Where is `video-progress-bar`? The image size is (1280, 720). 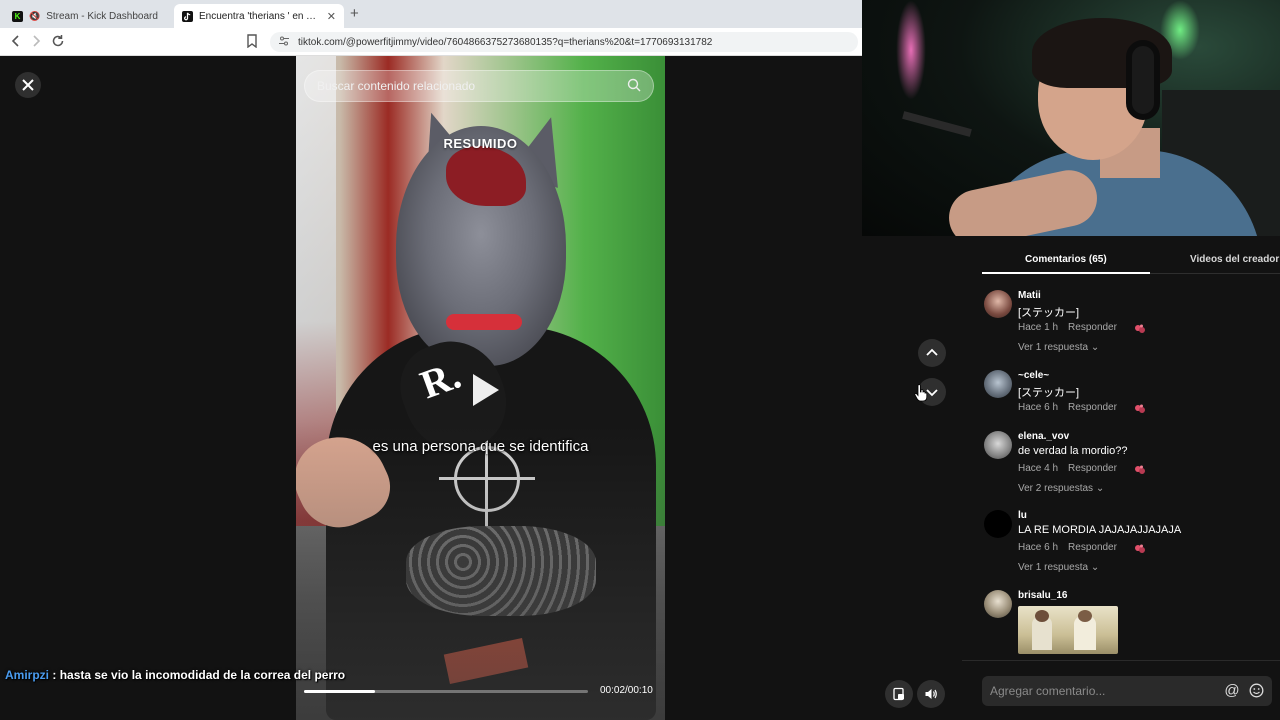 video-progress-bar is located at coordinates (446, 691).